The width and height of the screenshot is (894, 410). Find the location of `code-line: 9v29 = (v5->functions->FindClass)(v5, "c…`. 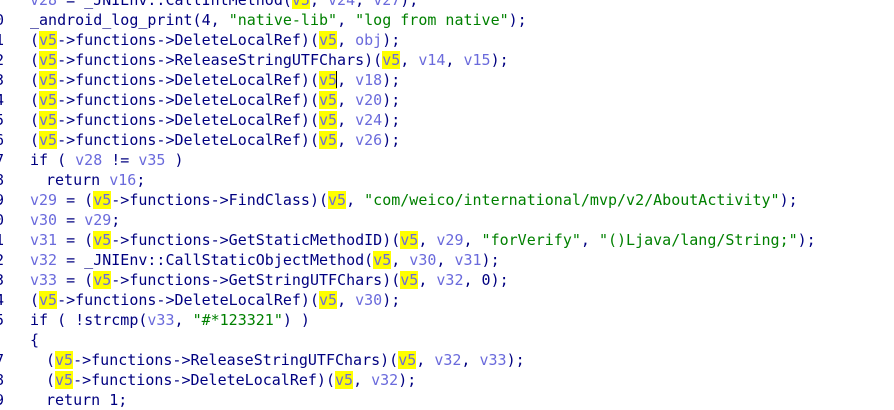

code-line: 9v29 = (v5->functions->FindClass)(v5, "c… is located at coordinates (447, 200).